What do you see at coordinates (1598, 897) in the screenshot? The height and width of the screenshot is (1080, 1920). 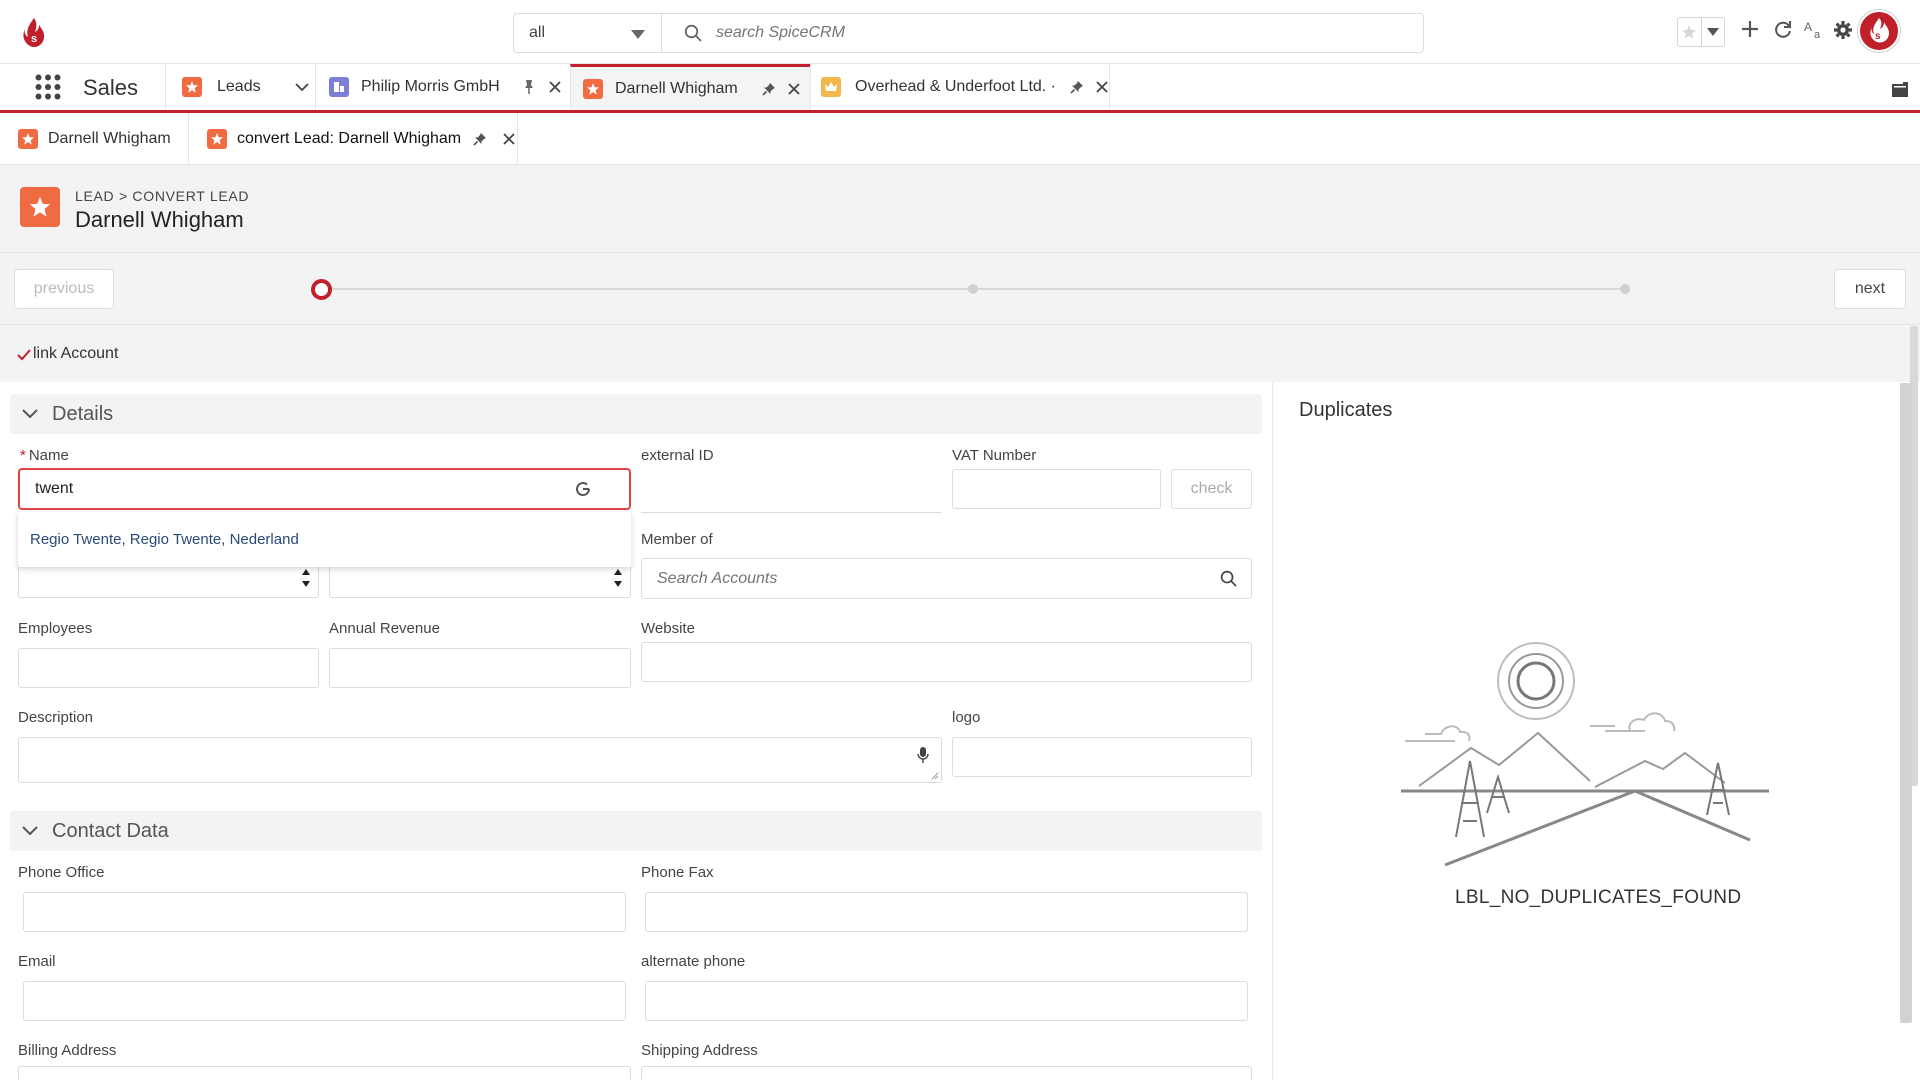 I see `no-duplicates-message: LBL_NO_DUPLICATES_FOUND` at bounding box center [1598, 897].